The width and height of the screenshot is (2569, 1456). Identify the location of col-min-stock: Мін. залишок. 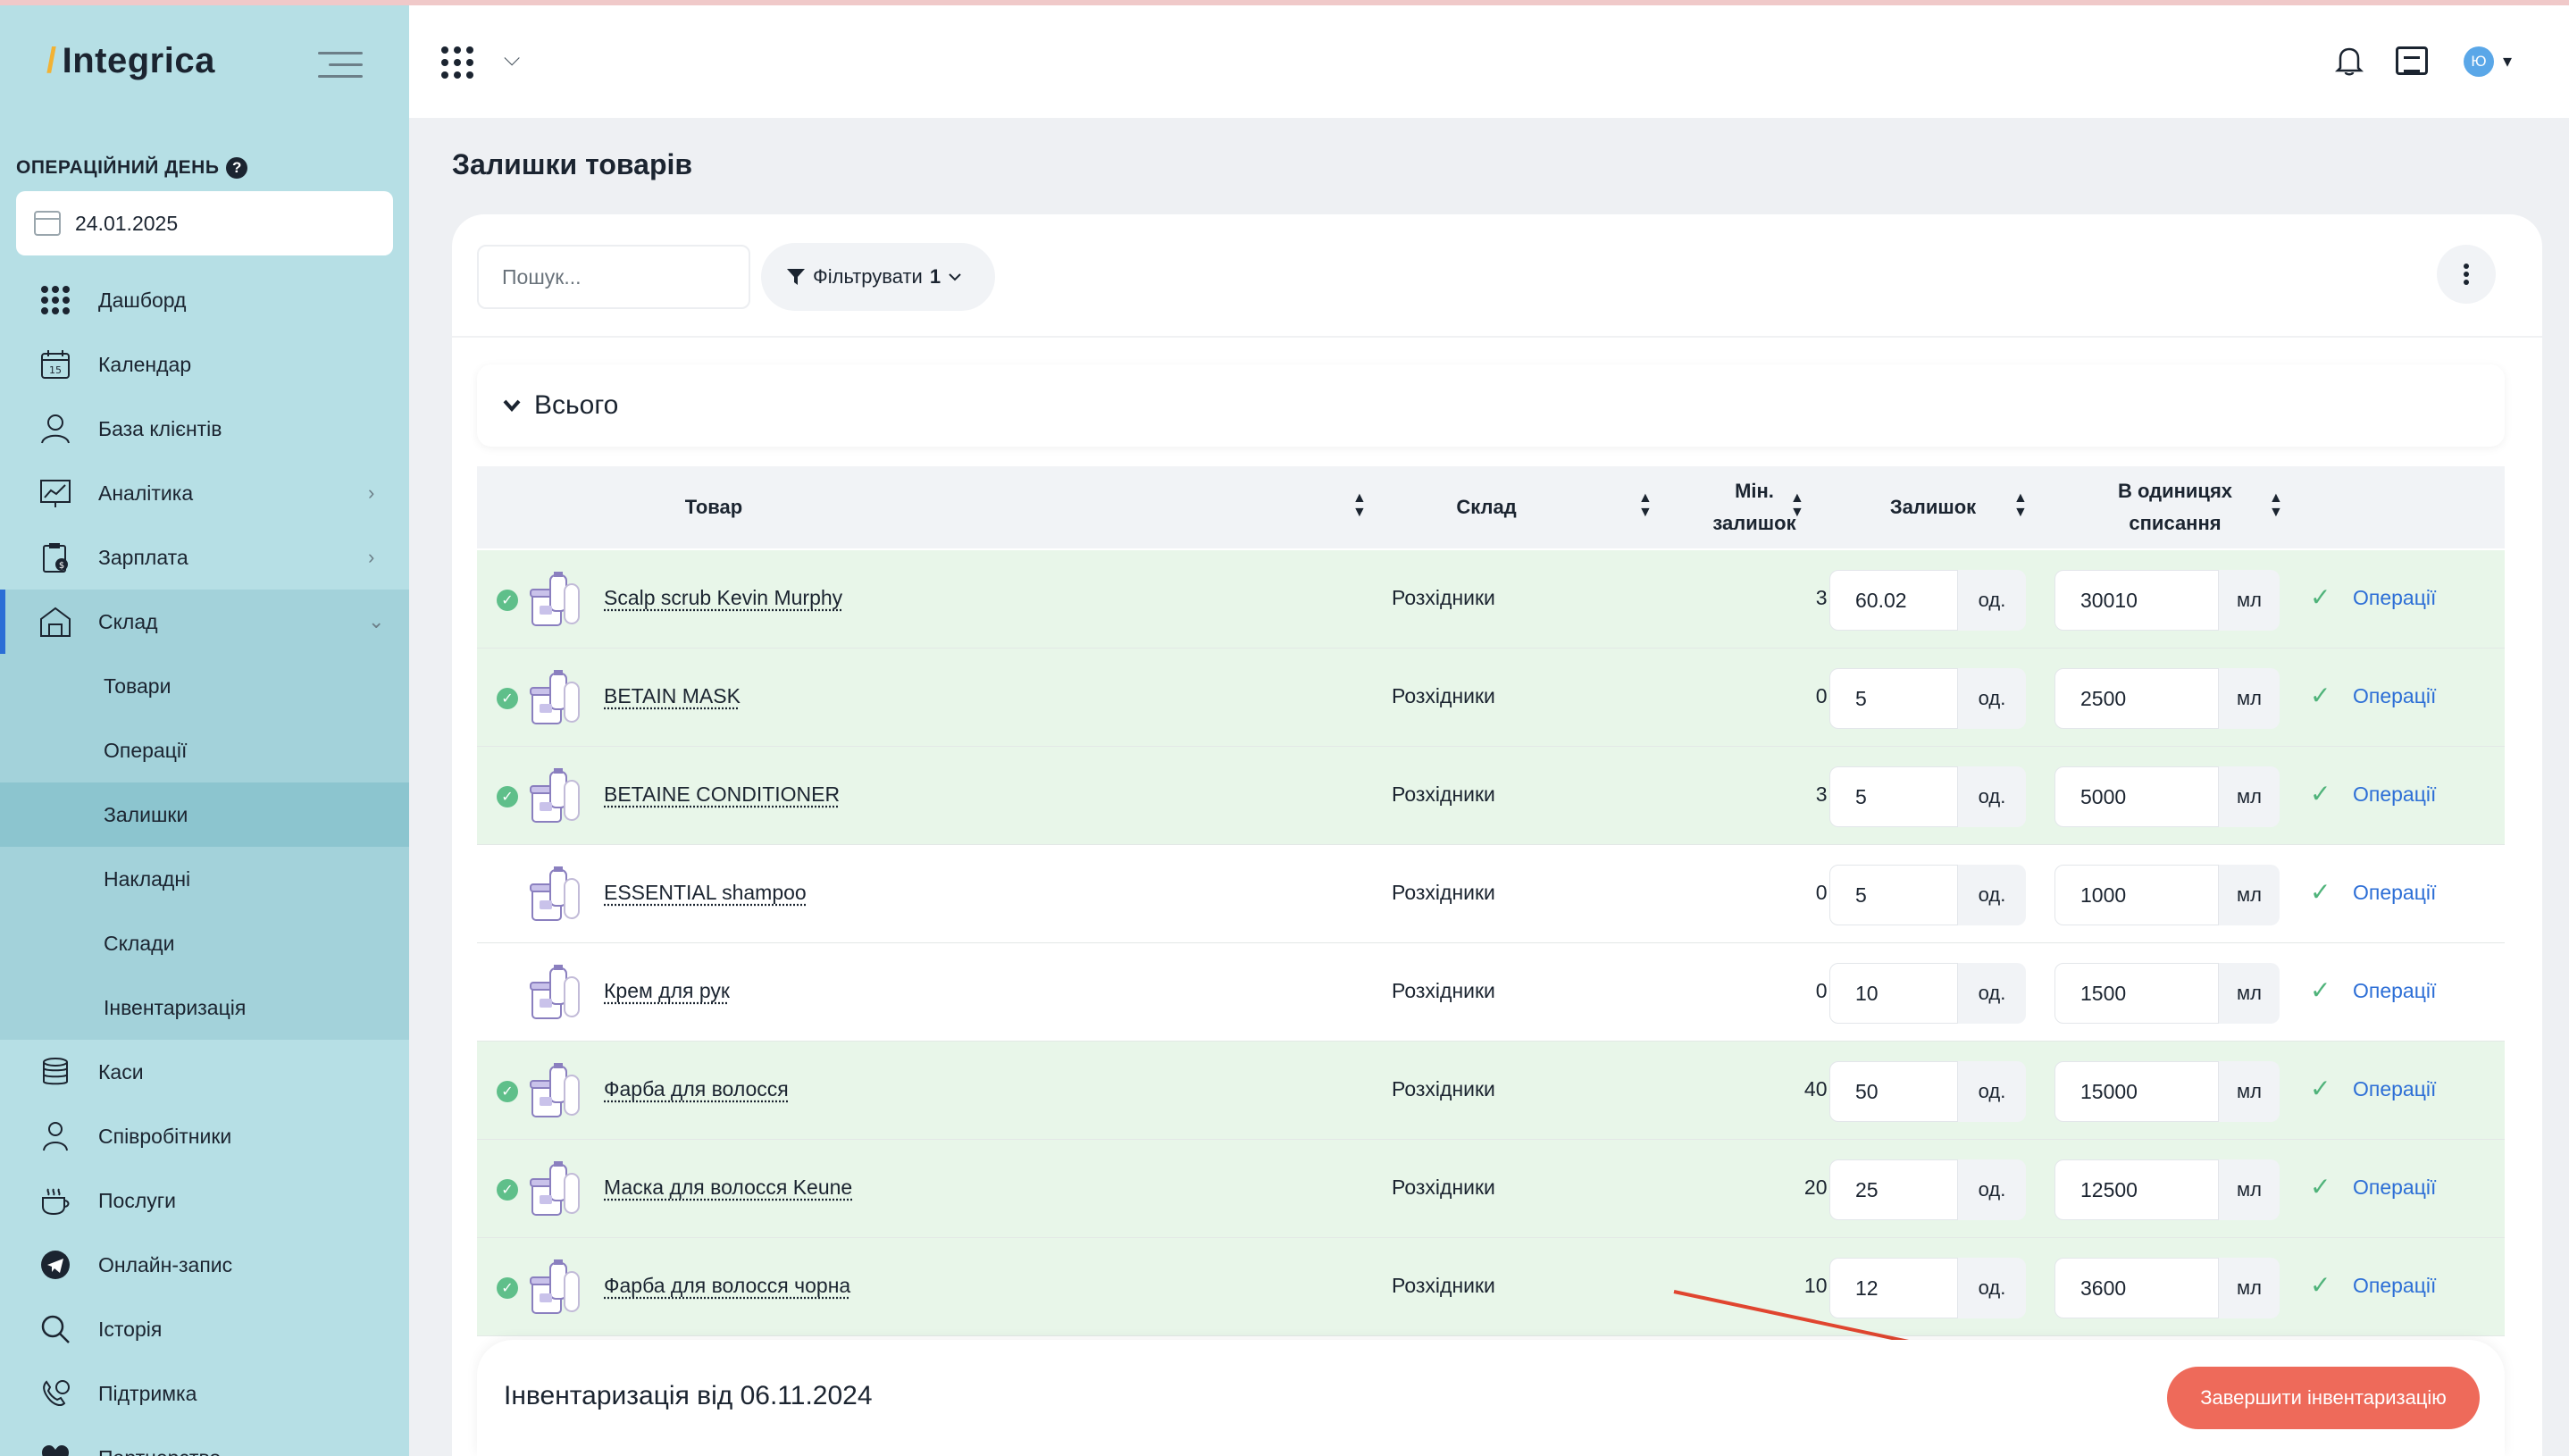
(1754, 507).